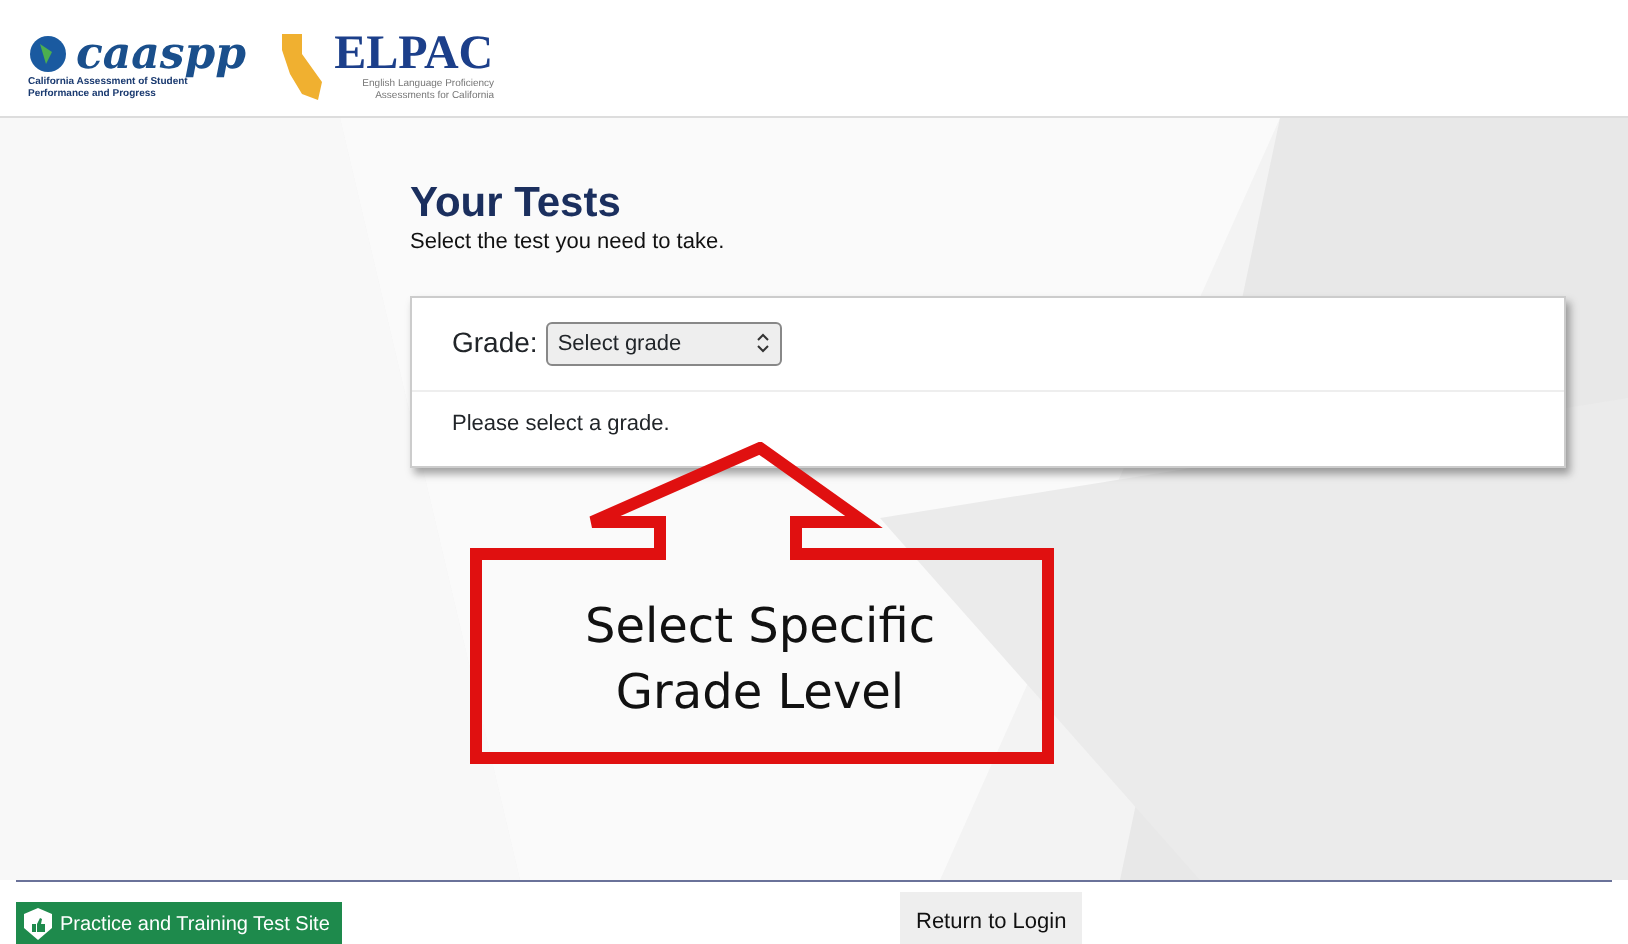  What do you see at coordinates (568, 243) in the screenshot?
I see `page-subtitle: Select the test you need to take.` at bounding box center [568, 243].